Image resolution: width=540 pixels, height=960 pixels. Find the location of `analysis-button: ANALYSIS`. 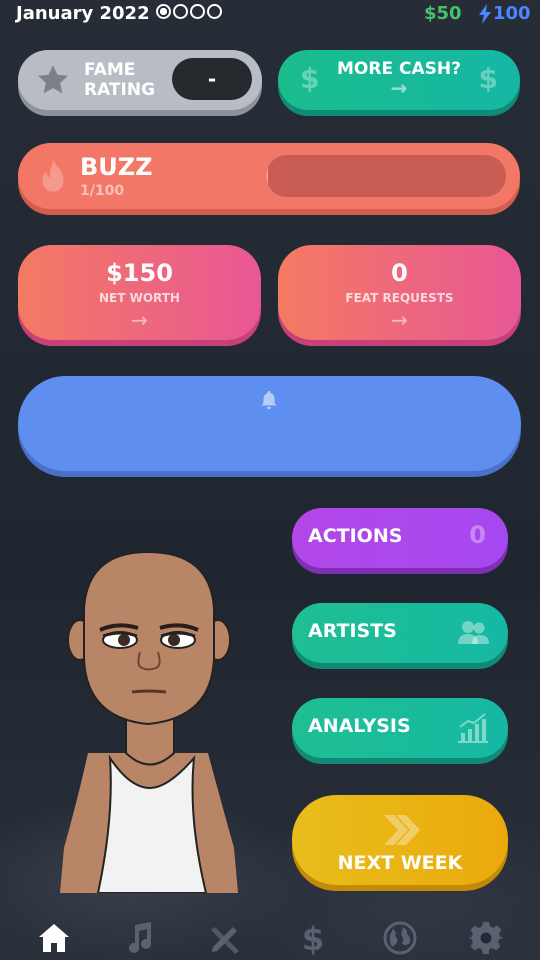

analysis-button: ANALYSIS is located at coordinates (400, 728).